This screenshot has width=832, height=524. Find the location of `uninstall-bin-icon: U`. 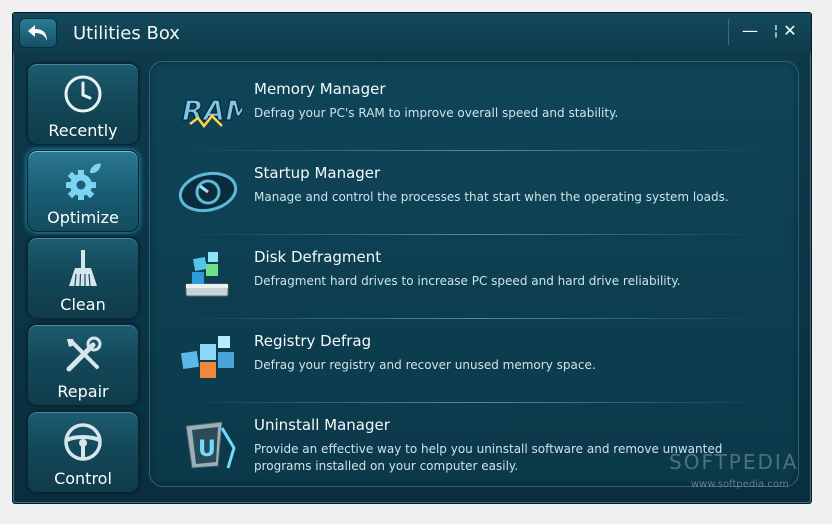

uninstall-bin-icon: U is located at coordinates (210, 445).